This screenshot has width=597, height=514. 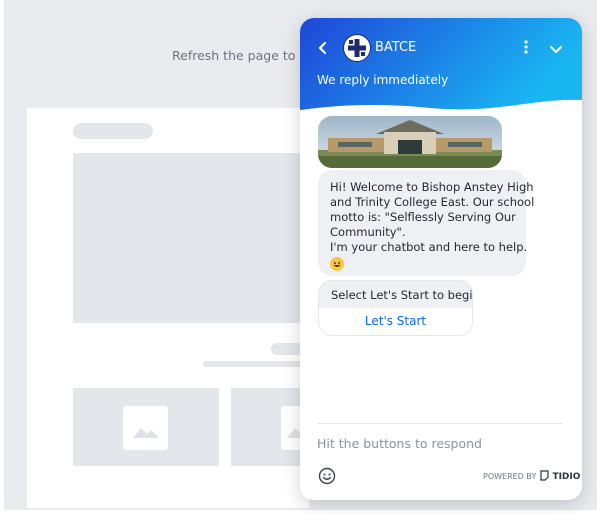 What do you see at coordinates (432, 187) in the screenshot?
I see `message-line: Hi! Welcome to Bishop Anstey High` at bounding box center [432, 187].